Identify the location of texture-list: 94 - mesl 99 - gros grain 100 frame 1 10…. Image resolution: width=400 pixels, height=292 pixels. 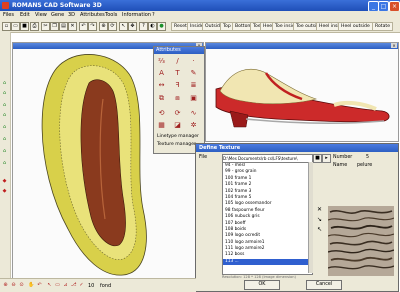
(267, 218).